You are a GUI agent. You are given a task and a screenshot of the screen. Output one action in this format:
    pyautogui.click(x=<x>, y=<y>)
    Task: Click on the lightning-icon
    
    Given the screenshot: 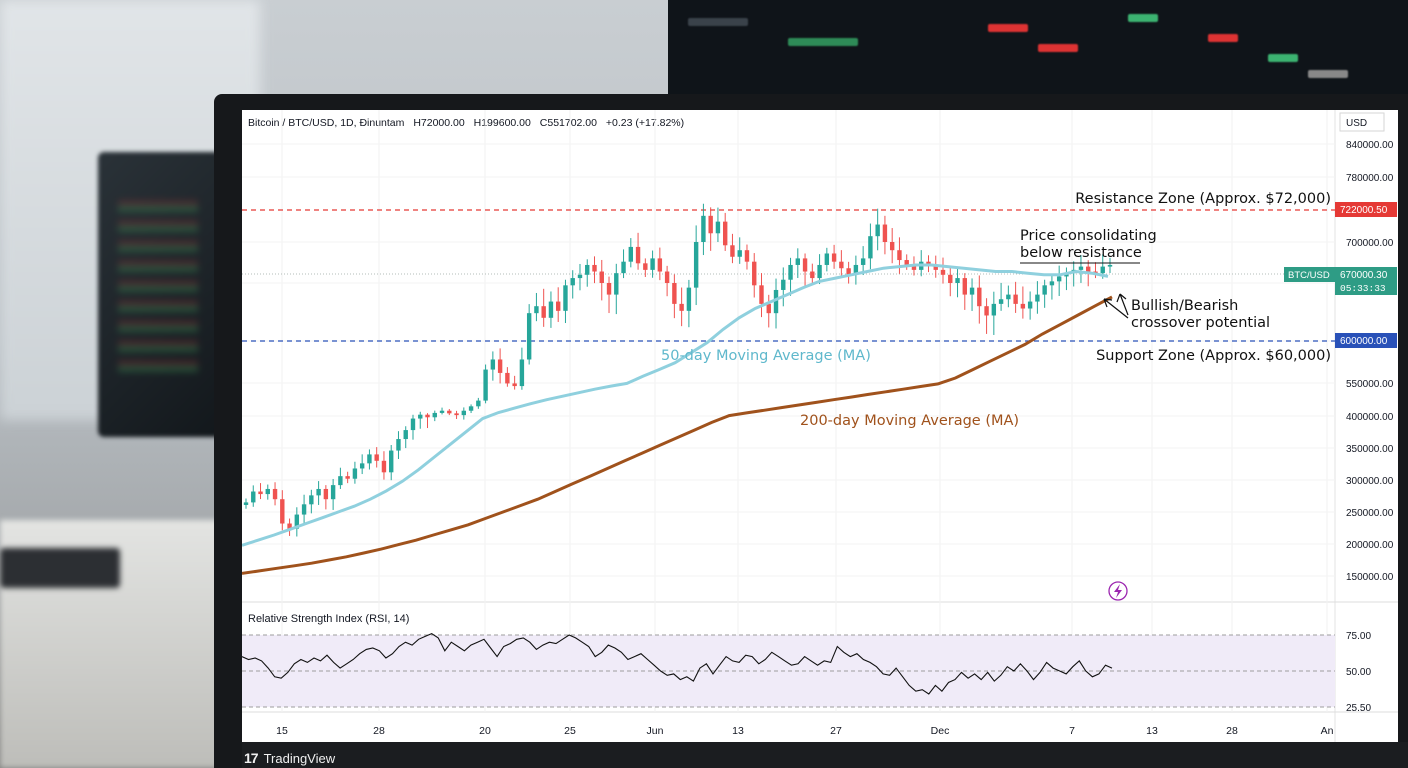 What is the action you would take?
    pyautogui.click(x=1118, y=591)
    